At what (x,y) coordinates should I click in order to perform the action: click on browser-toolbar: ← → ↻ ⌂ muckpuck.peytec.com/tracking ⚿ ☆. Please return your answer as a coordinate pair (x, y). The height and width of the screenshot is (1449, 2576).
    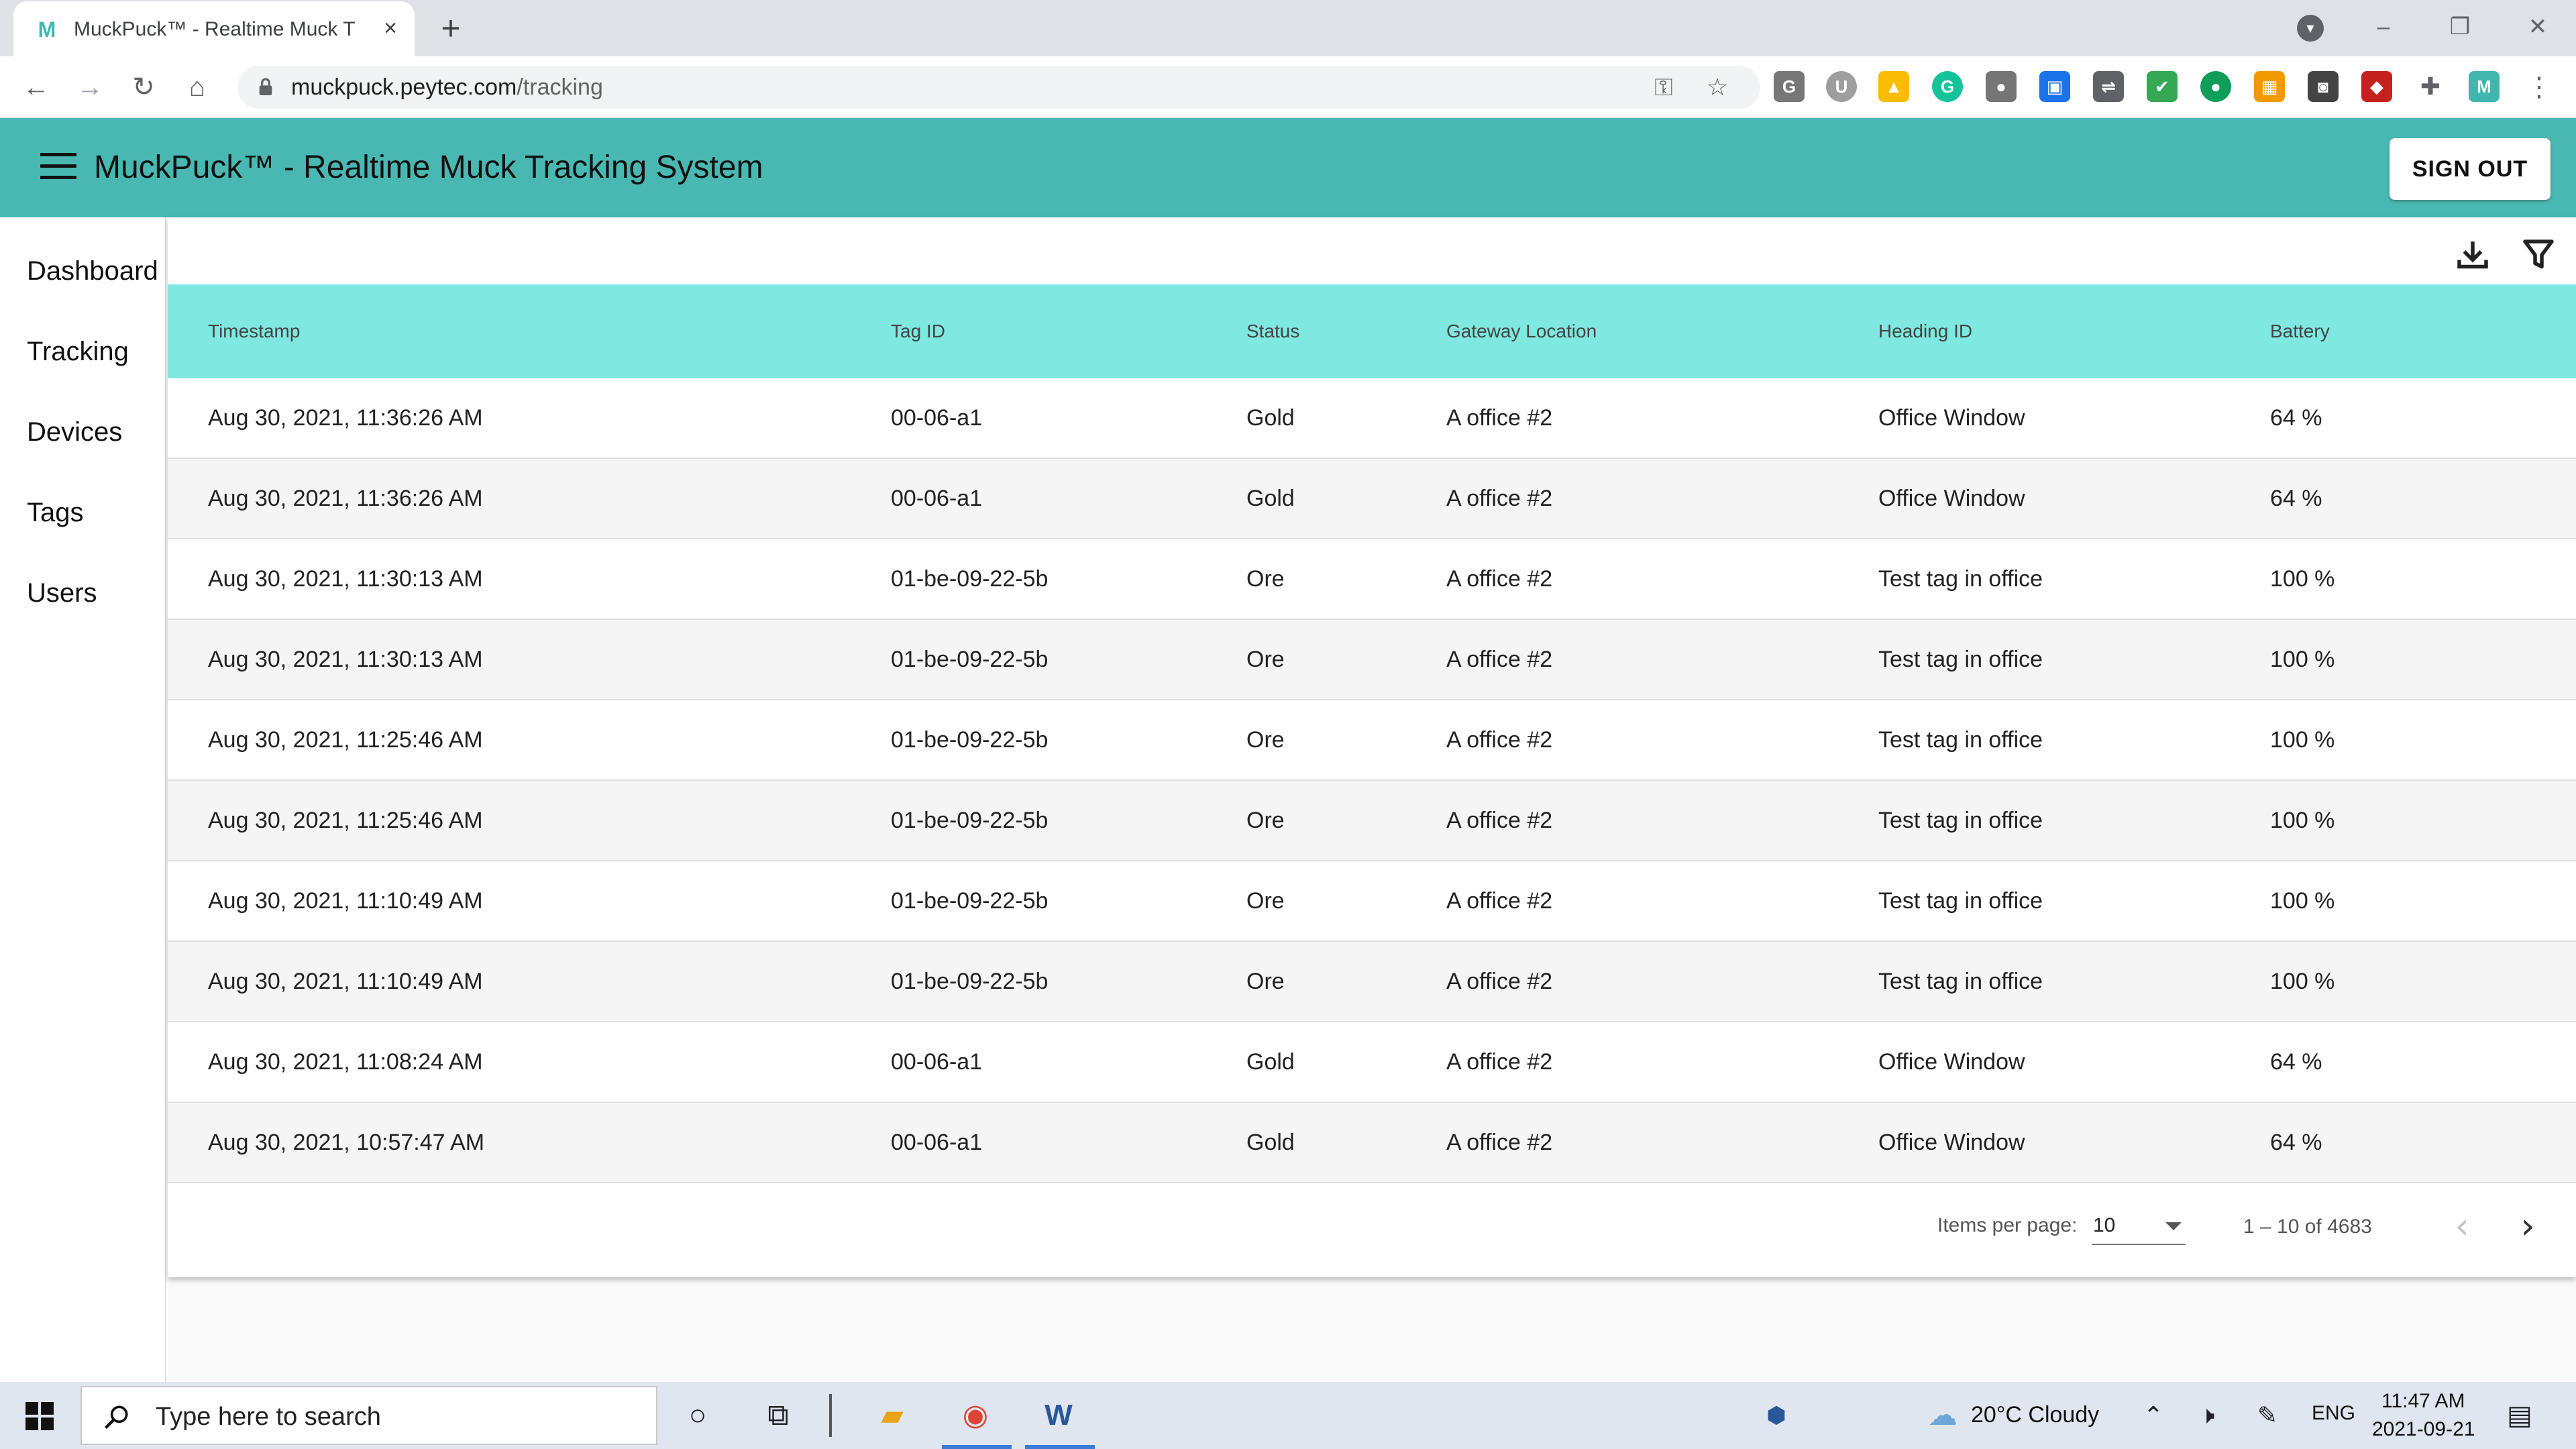
    Looking at the image, I should click on (1288, 87).